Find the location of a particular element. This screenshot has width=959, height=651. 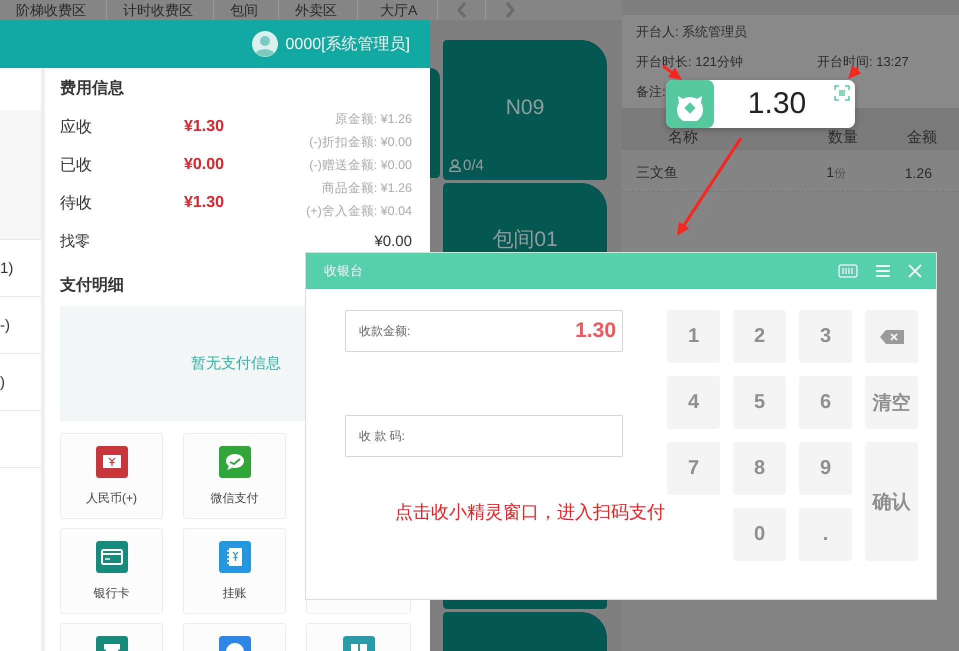

list-item-text: 1) is located at coordinates (20, 268).